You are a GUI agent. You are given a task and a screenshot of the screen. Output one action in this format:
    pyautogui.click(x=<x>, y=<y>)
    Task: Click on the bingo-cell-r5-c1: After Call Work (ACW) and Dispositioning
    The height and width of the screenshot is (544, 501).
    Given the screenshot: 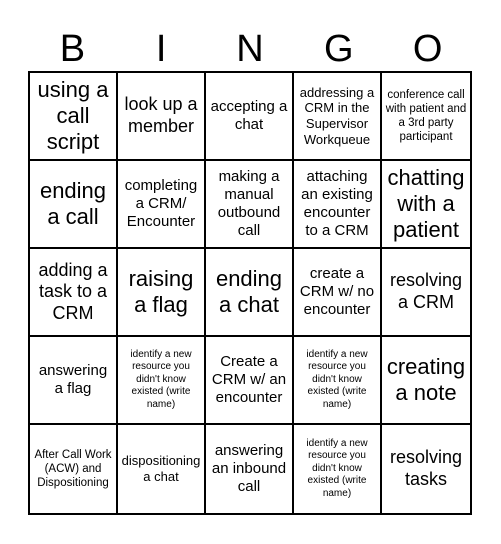 What is the action you would take?
    pyautogui.click(x=74, y=469)
    